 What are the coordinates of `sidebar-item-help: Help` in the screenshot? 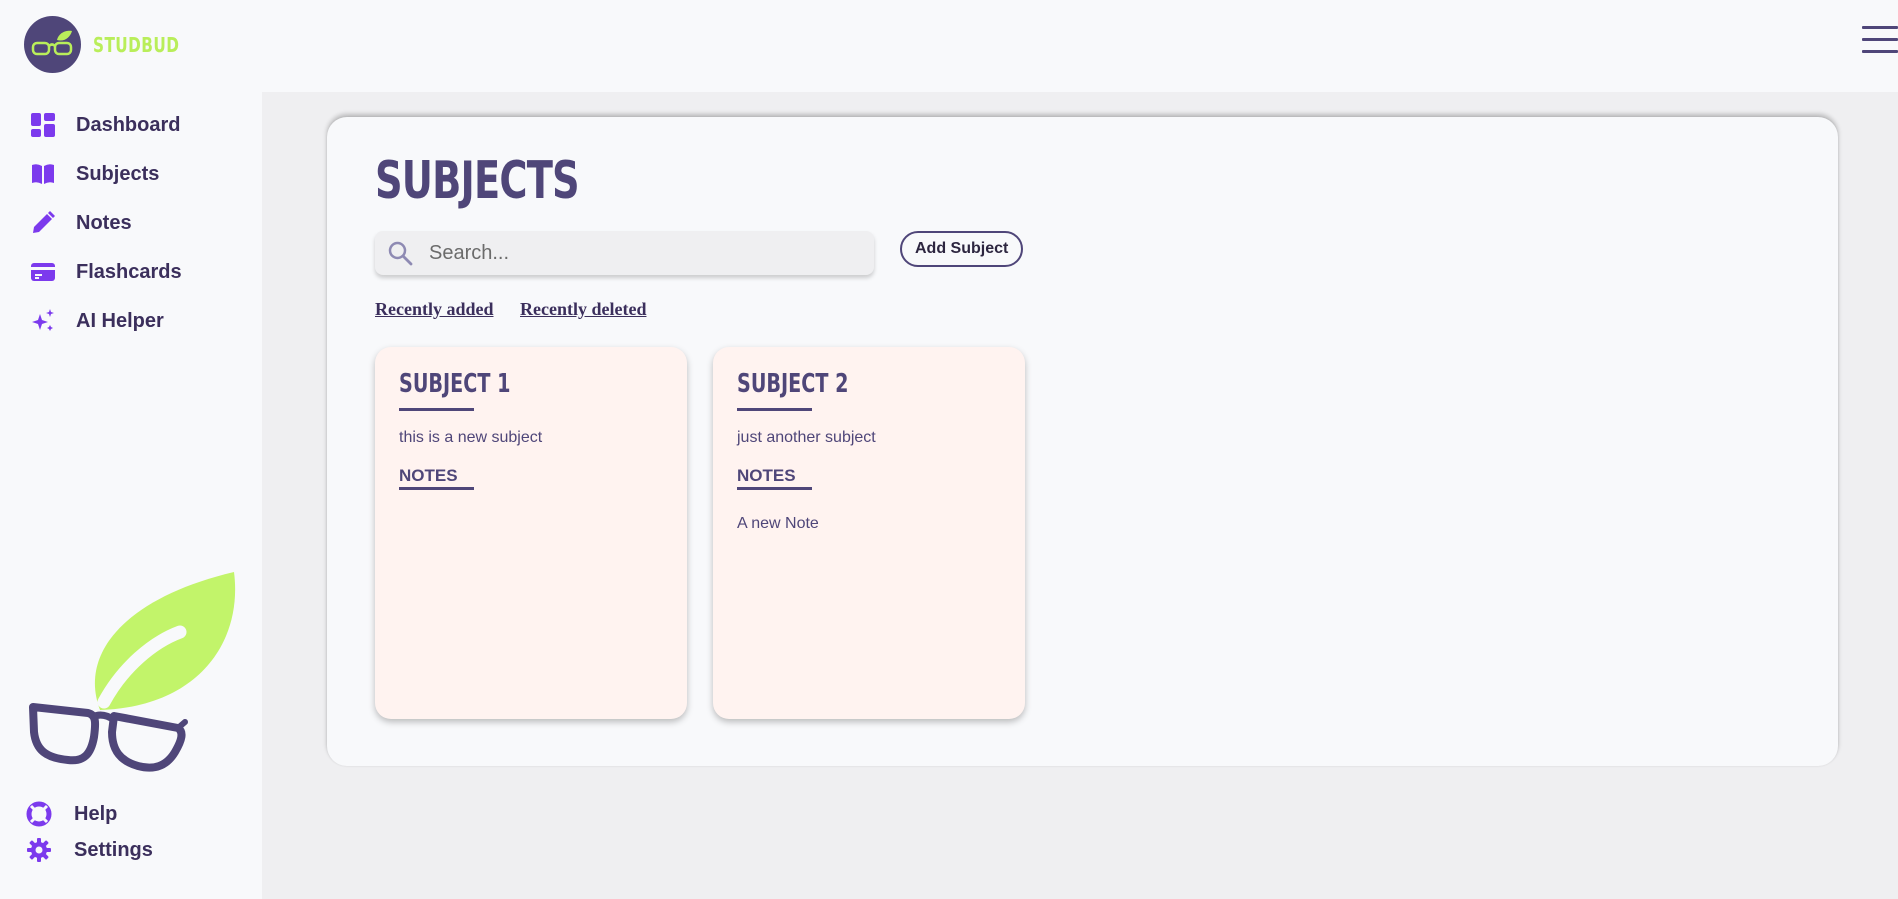 It's located at (71, 814).